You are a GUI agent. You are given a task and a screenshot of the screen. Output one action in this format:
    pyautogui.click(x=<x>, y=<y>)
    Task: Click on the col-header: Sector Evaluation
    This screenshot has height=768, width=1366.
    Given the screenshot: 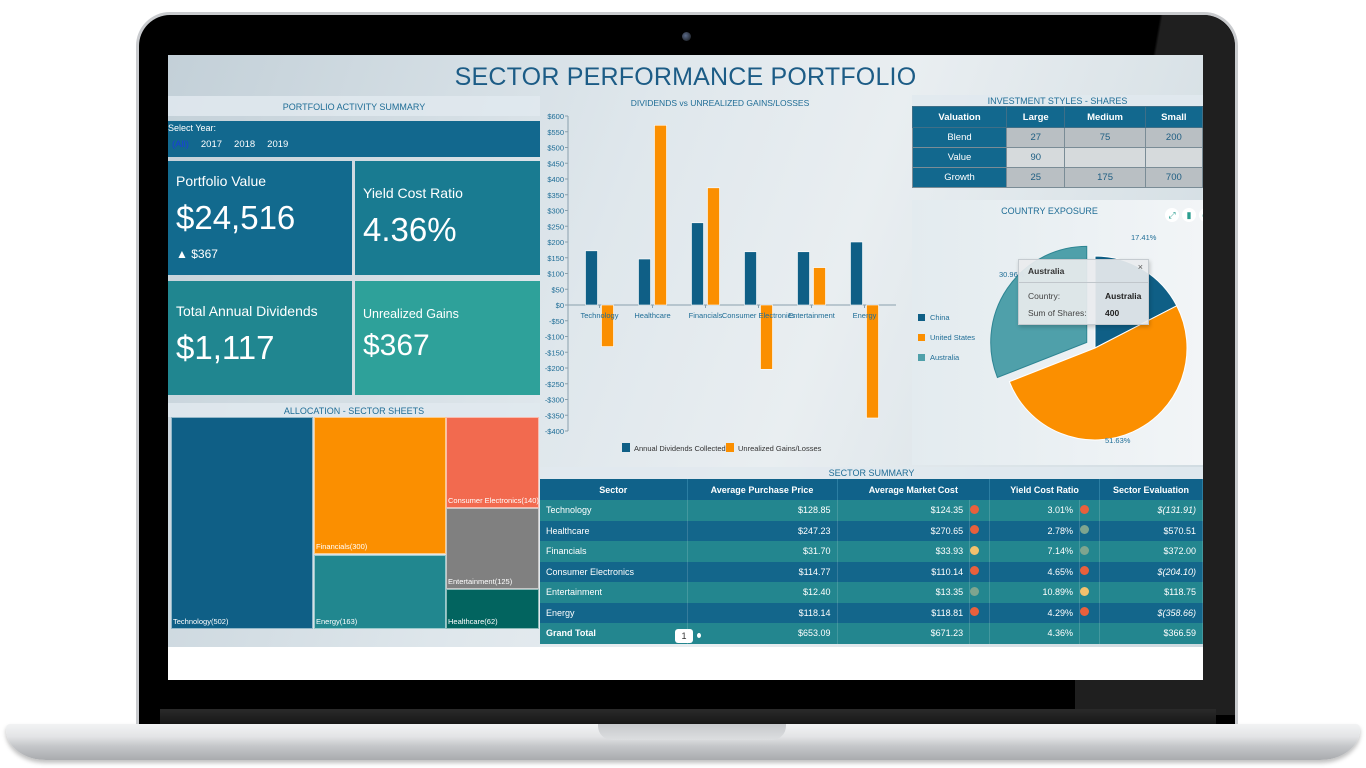 What is the action you would take?
    pyautogui.click(x=1151, y=489)
    